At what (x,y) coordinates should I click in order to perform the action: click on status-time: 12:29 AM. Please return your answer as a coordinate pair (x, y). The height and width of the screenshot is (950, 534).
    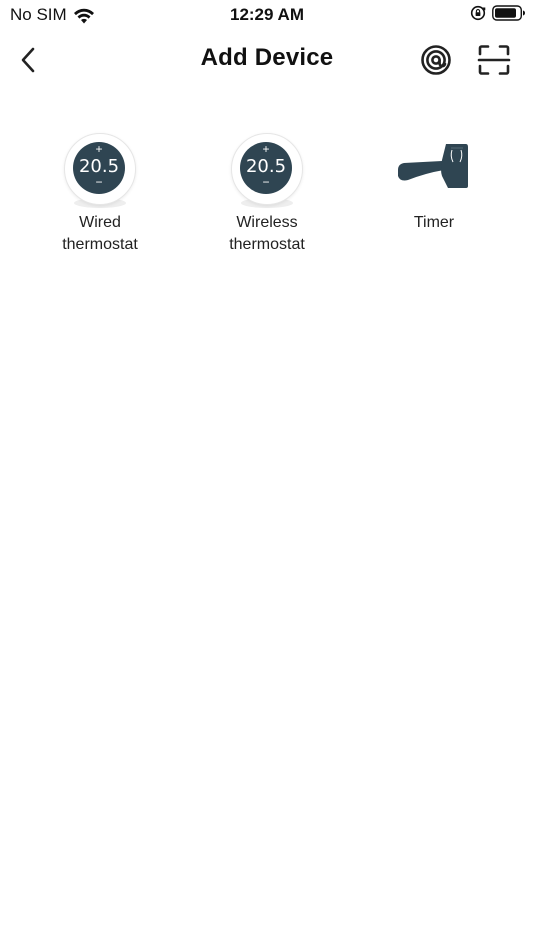
    Looking at the image, I should click on (266, 14).